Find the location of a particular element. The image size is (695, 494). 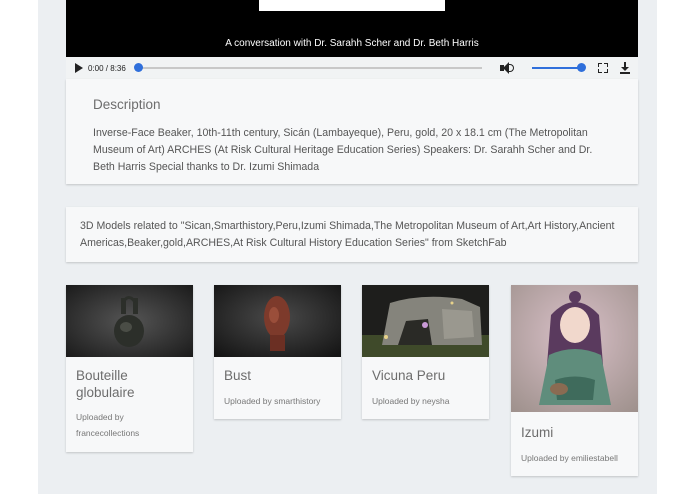

model-card: Vicuna Peru Uploaded by neysha is located at coordinates (425, 352).